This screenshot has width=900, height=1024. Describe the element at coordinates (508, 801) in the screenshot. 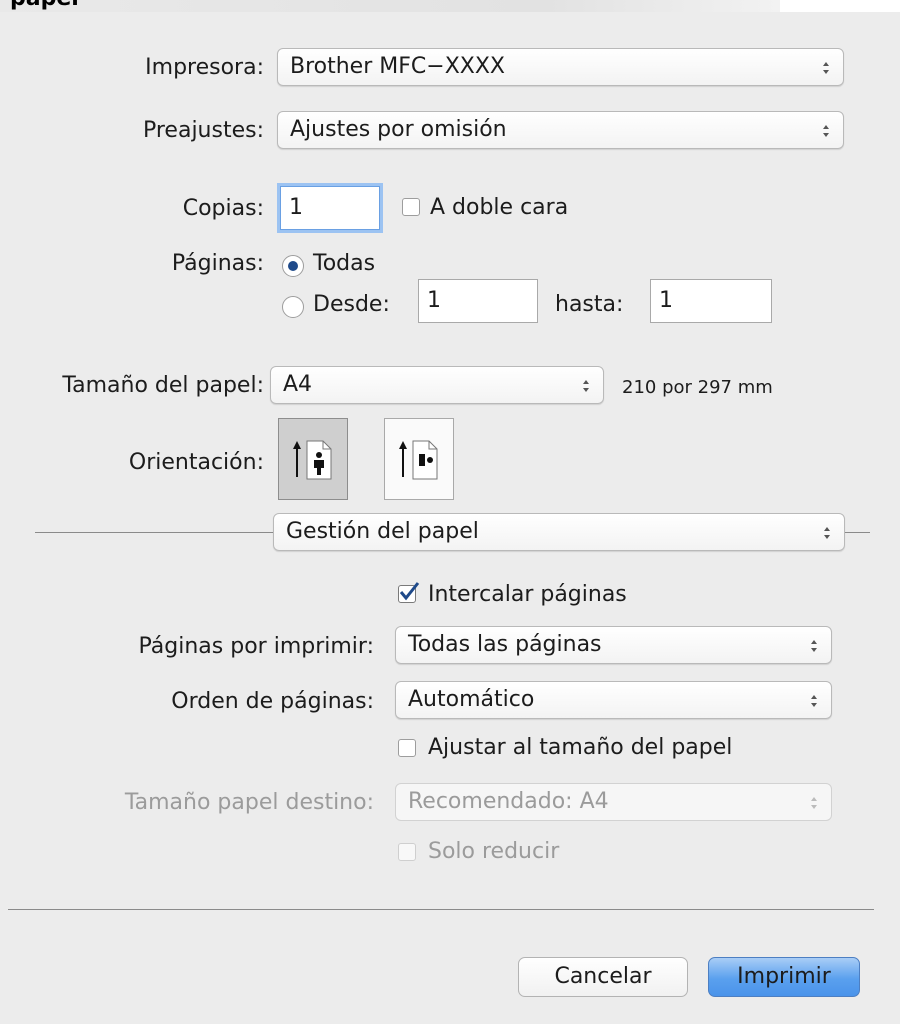

I see `dest-paper-size-value: Recomendado: A4` at that location.